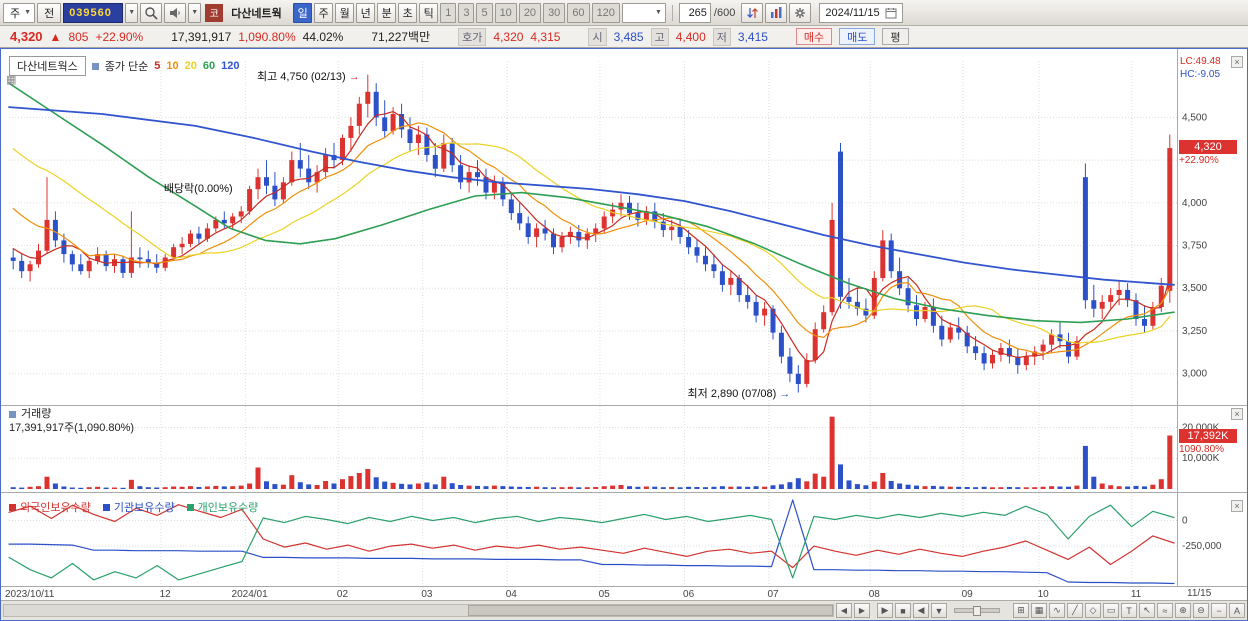  Describe the element at coordinates (1208, 442) in the screenshot. I see `current-volume-tag: 17,392K 1090.80%` at that location.